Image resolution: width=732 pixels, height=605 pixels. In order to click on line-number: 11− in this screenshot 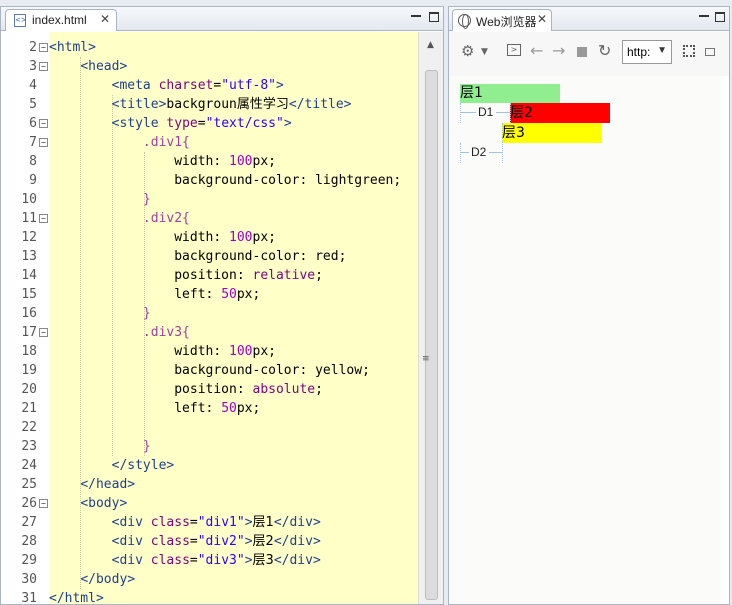, I will do `click(25, 218)`.